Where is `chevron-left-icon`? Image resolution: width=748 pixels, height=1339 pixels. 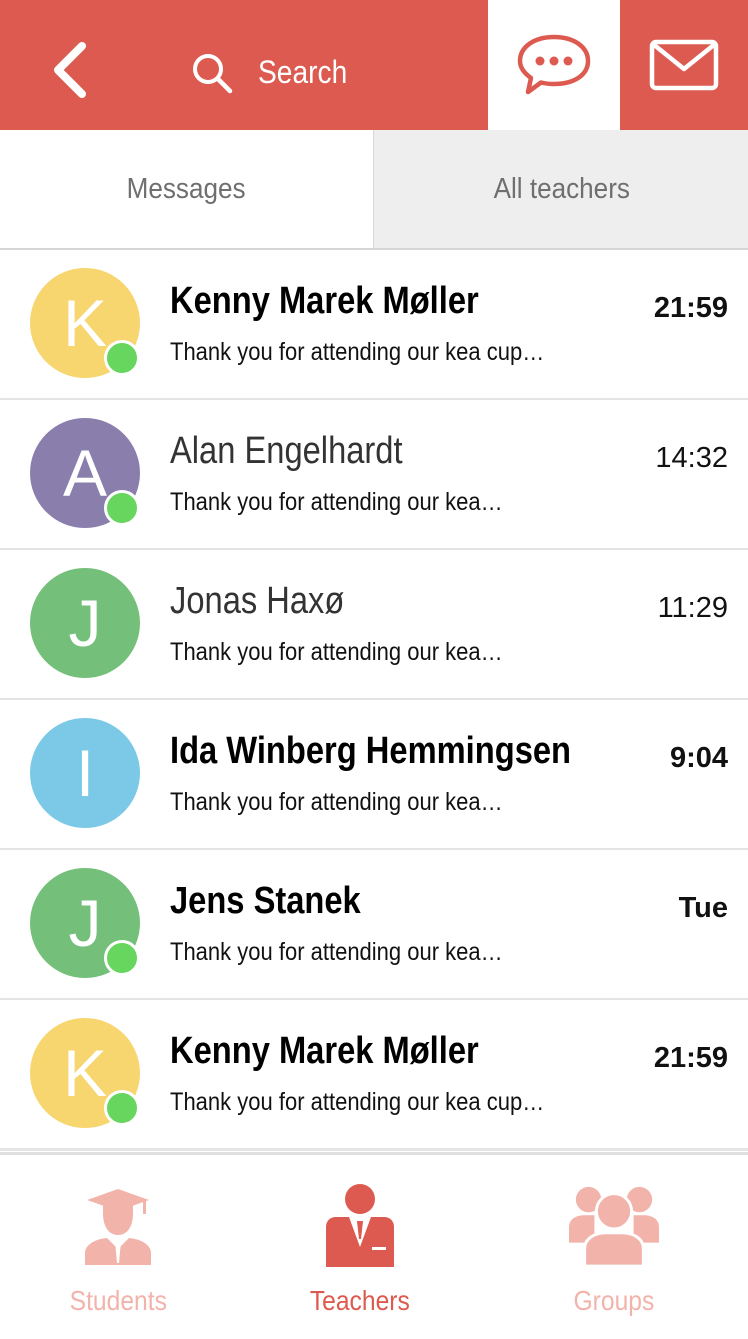
chevron-left-icon is located at coordinates (70, 70).